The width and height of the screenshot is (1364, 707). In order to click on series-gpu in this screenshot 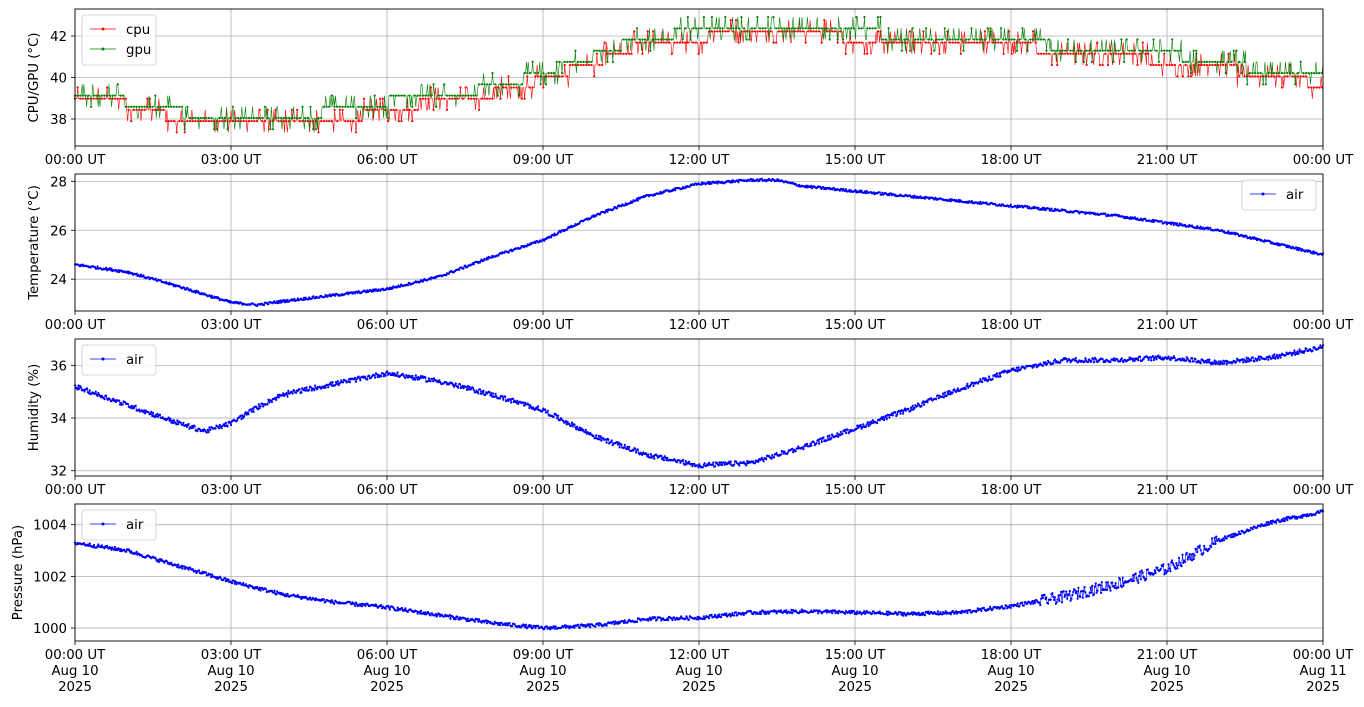, I will do `click(698, 73)`.